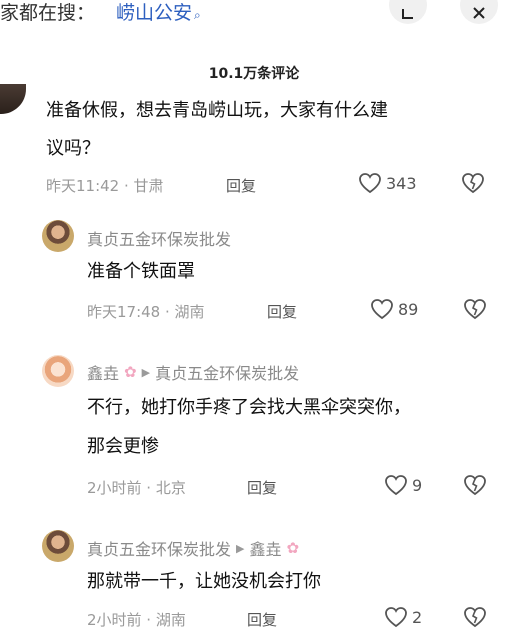  What do you see at coordinates (417, 617) in the screenshot?
I see `like-count: 2` at bounding box center [417, 617].